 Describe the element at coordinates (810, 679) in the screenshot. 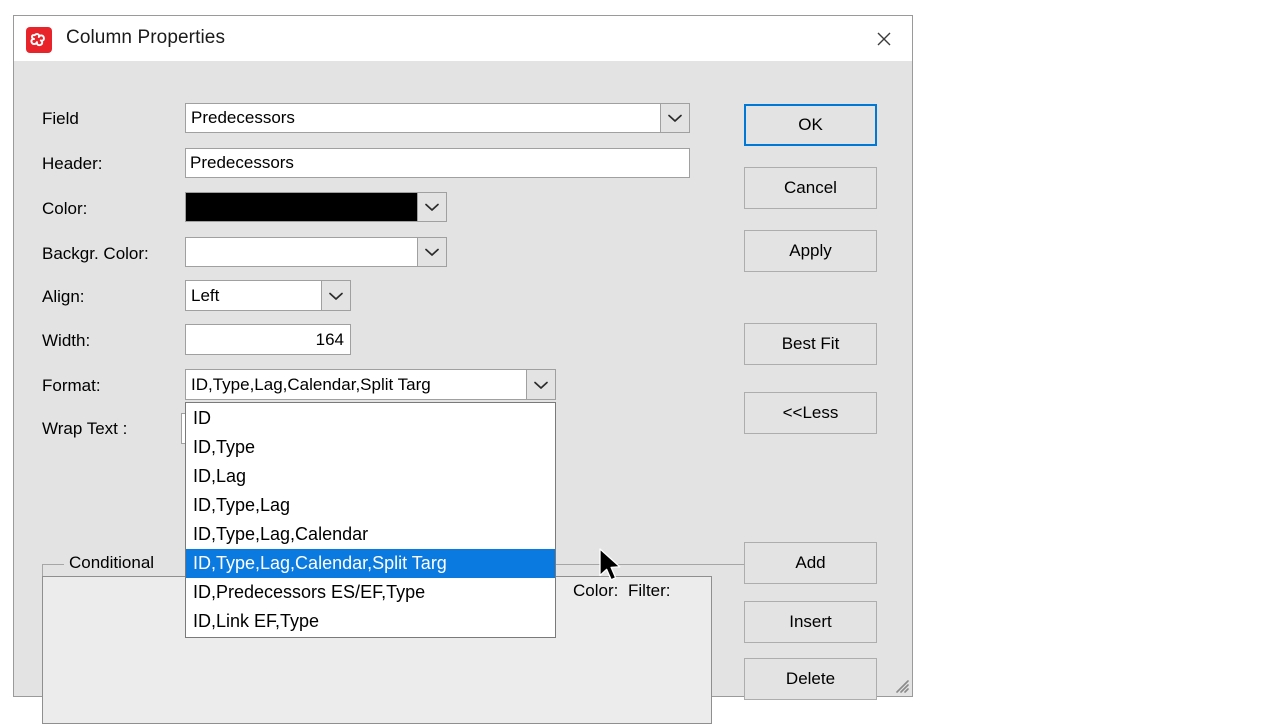

I see `delete-button: Delete` at that location.